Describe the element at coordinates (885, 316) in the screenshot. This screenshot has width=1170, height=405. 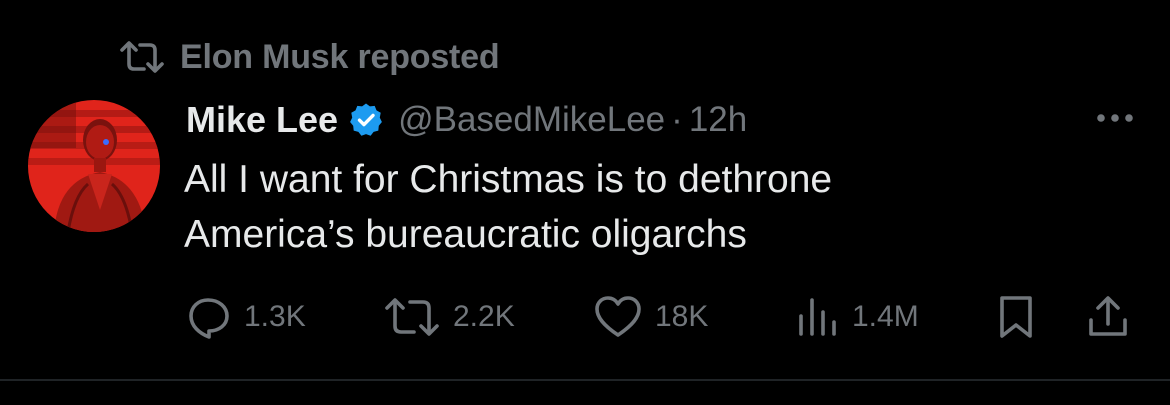
I see `views-count: 1.4M` at that location.